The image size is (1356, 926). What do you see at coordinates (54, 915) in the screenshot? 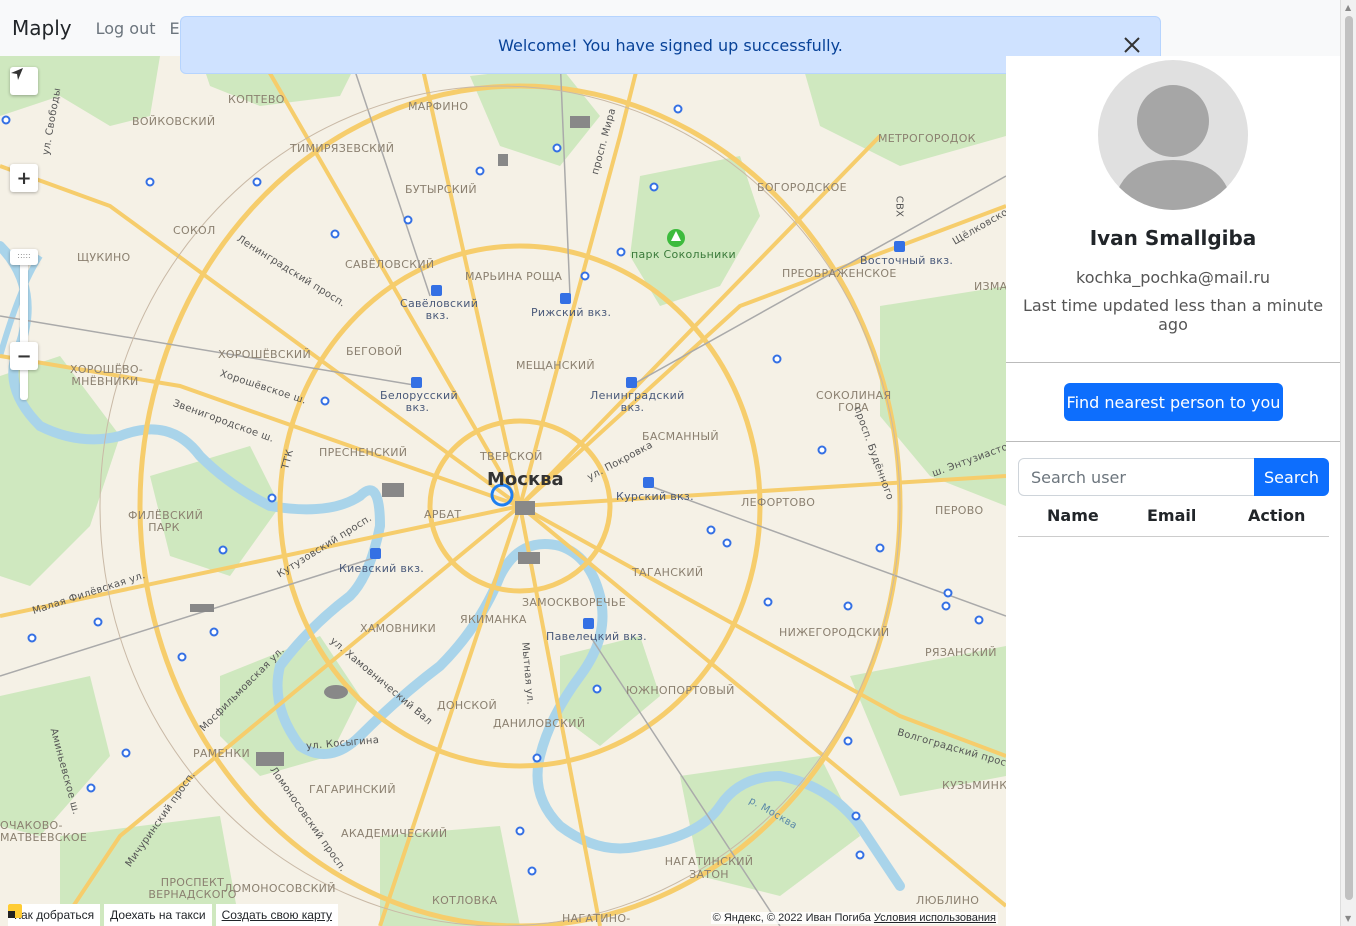
I see `route-label: Как добраться` at bounding box center [54, 915].